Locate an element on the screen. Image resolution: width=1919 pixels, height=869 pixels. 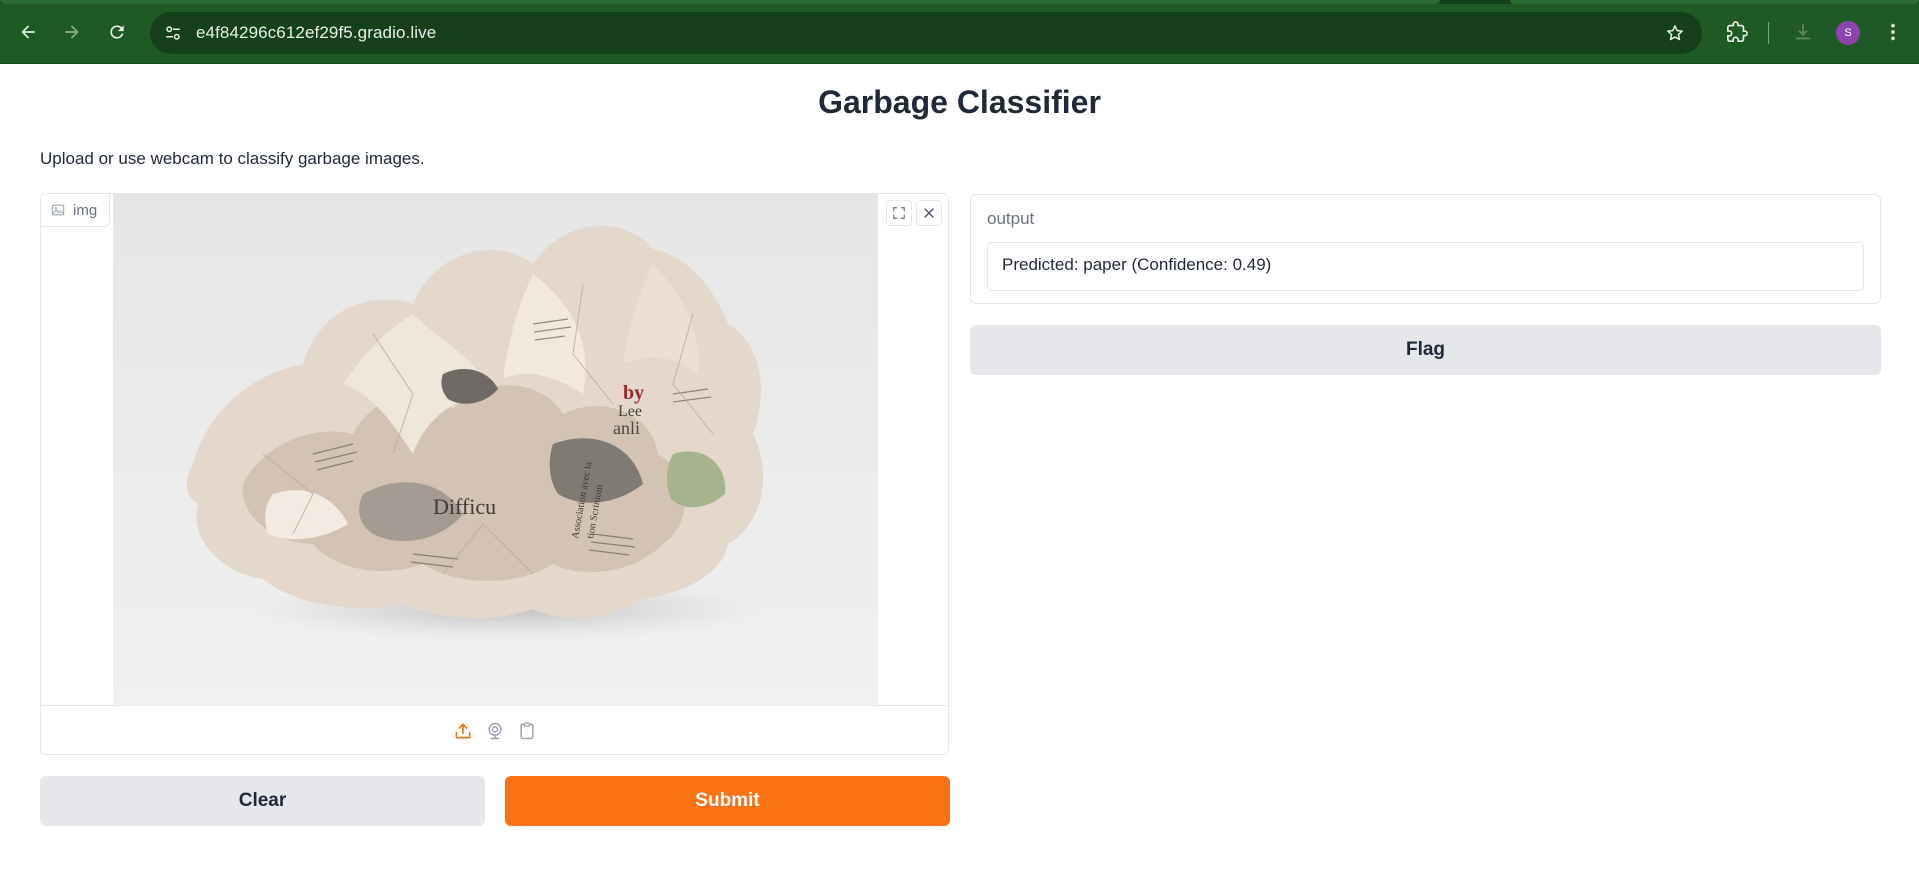
address-bar: e4f84296c612ef29f5.gradio.live is located at coordinates (926, 33).